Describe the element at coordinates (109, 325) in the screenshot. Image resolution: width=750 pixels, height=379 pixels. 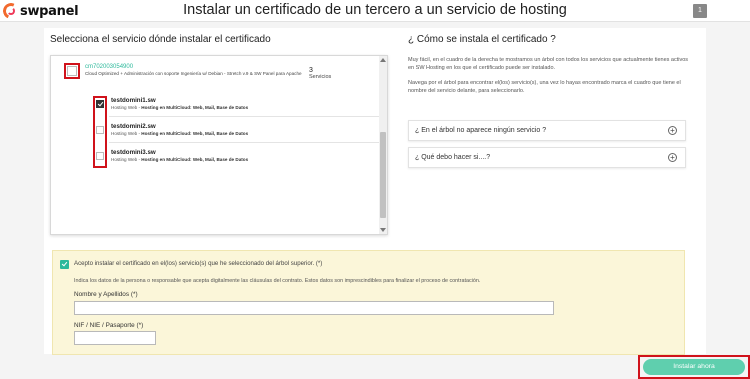
I see `nif-field-label: NIF / NIE / Pasaporte (*)` at that location.